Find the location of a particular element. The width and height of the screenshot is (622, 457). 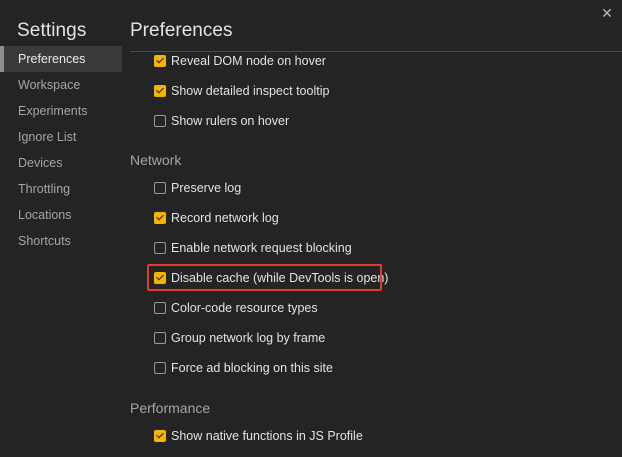

option-show-rulers: Show rulers on hover is located at coordinates (221, 121).